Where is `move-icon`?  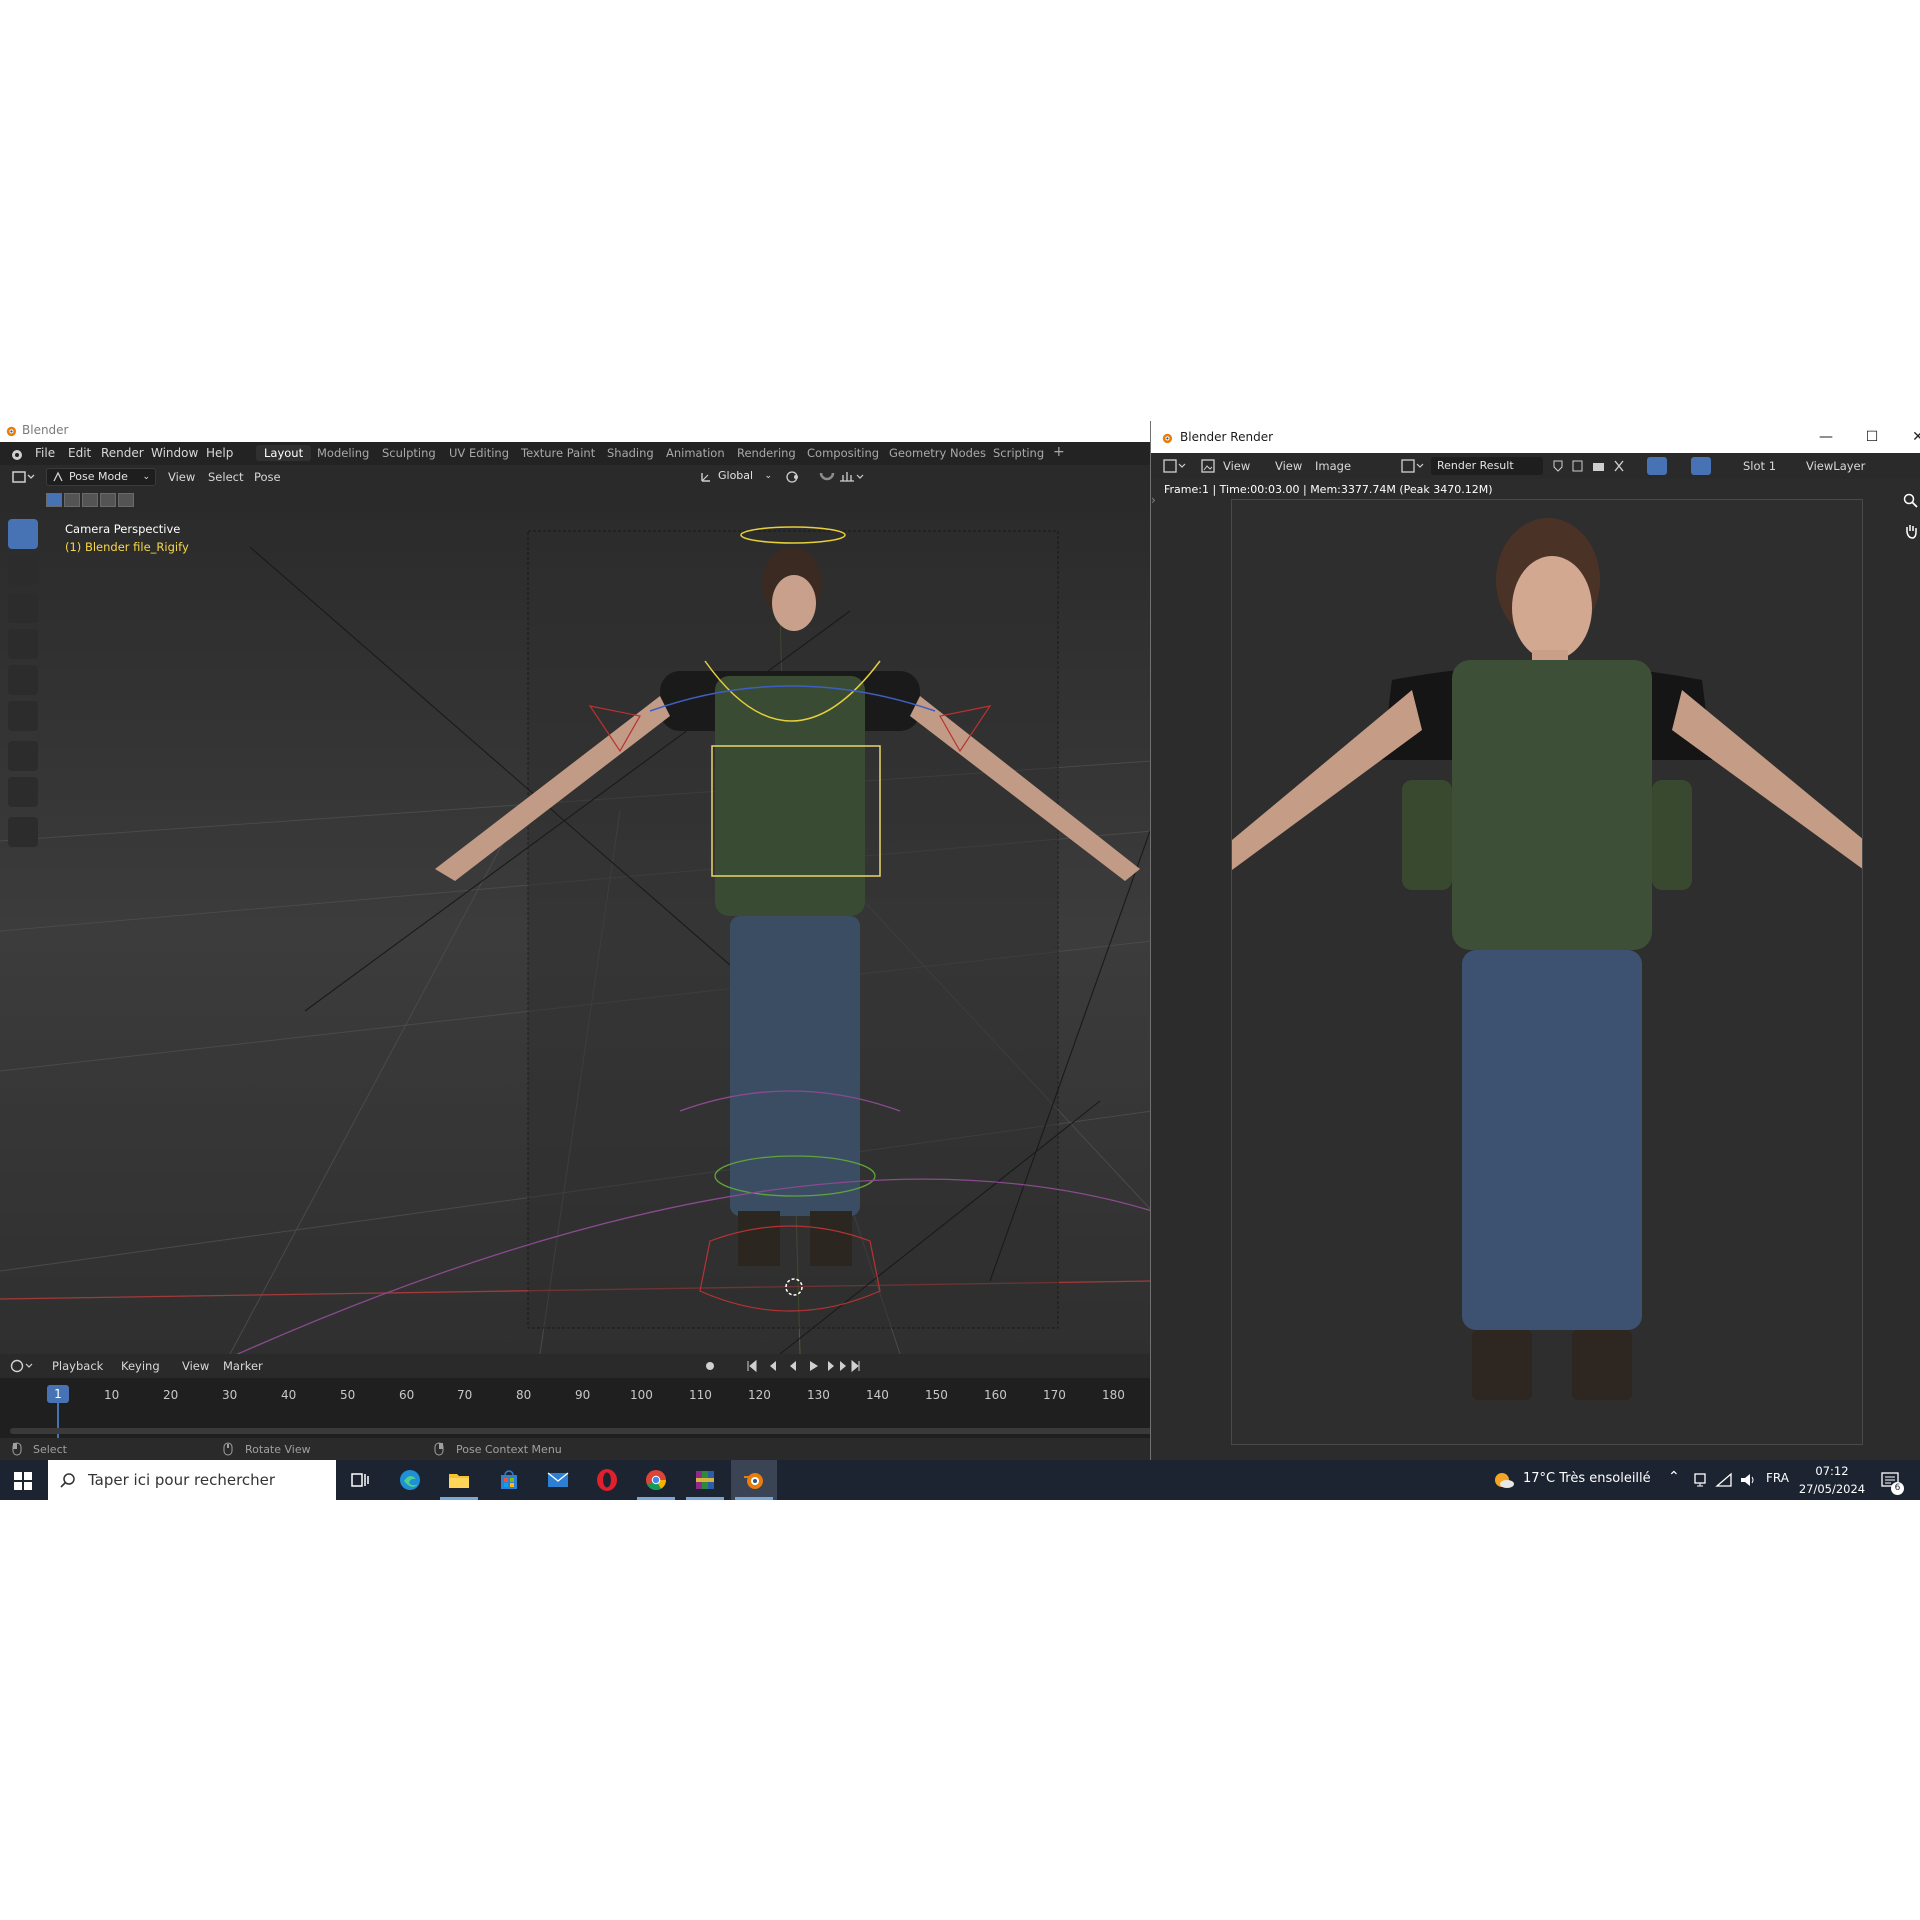
move-icon is located at coordinates (23, 608).